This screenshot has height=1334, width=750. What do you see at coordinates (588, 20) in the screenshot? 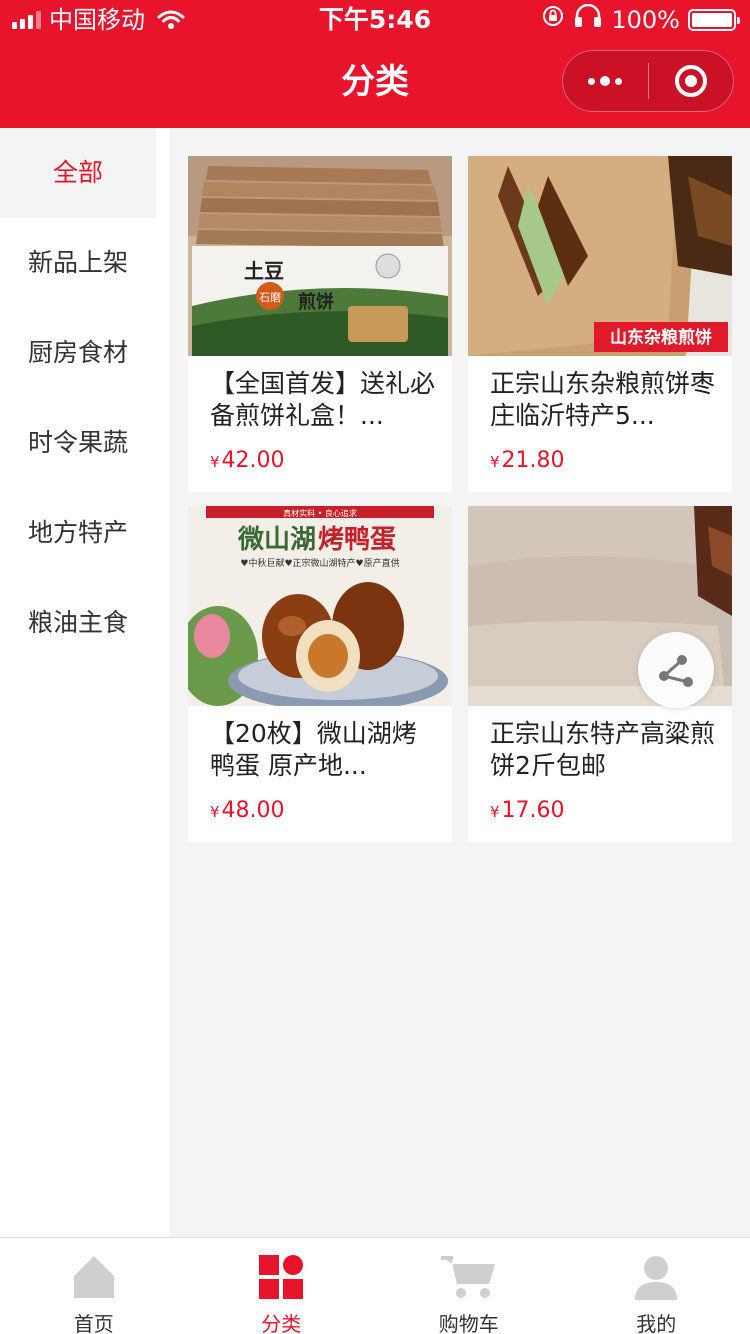
I see `headphones-icon` at bounding box center [588, 20].